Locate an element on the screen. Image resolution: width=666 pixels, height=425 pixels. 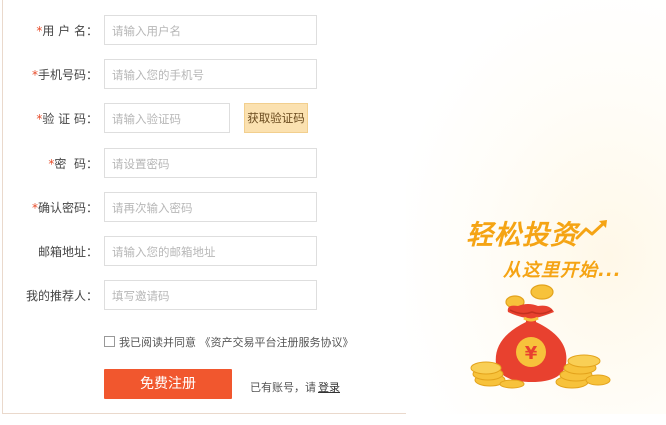
agreement-text: 我已阅读并同意 is located at coordinates (157, 342).